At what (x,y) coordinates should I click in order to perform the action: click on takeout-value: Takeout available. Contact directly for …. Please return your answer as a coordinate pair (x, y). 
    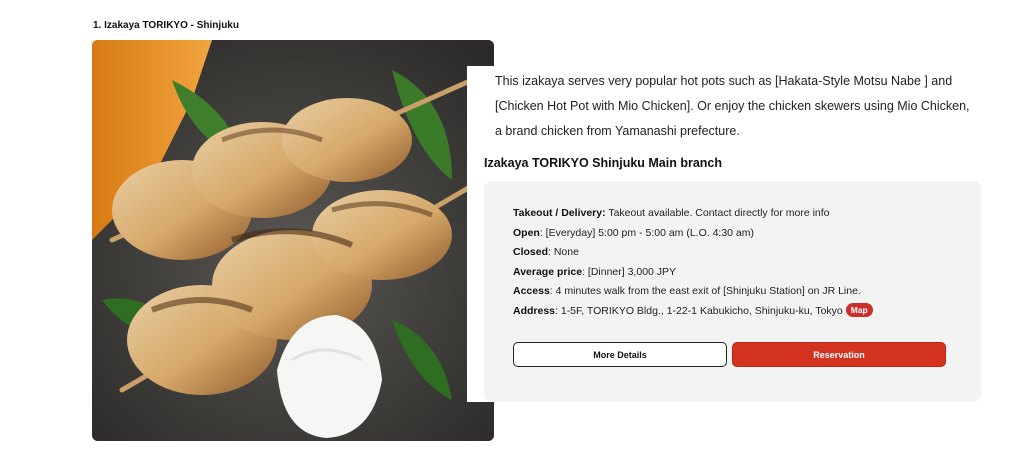
    Looking at the image, I should click on (717, 213).